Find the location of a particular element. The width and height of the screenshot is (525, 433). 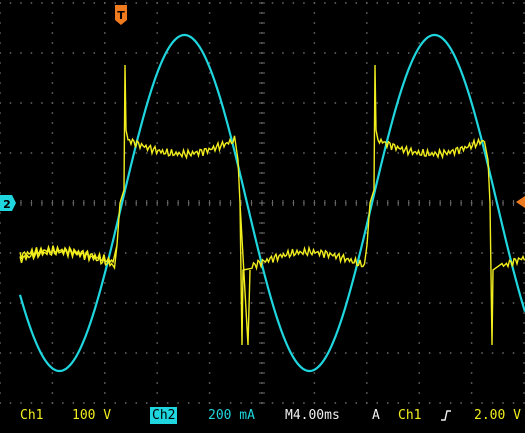

trigger-source: Ch1 is located at coordinates (409, 415).